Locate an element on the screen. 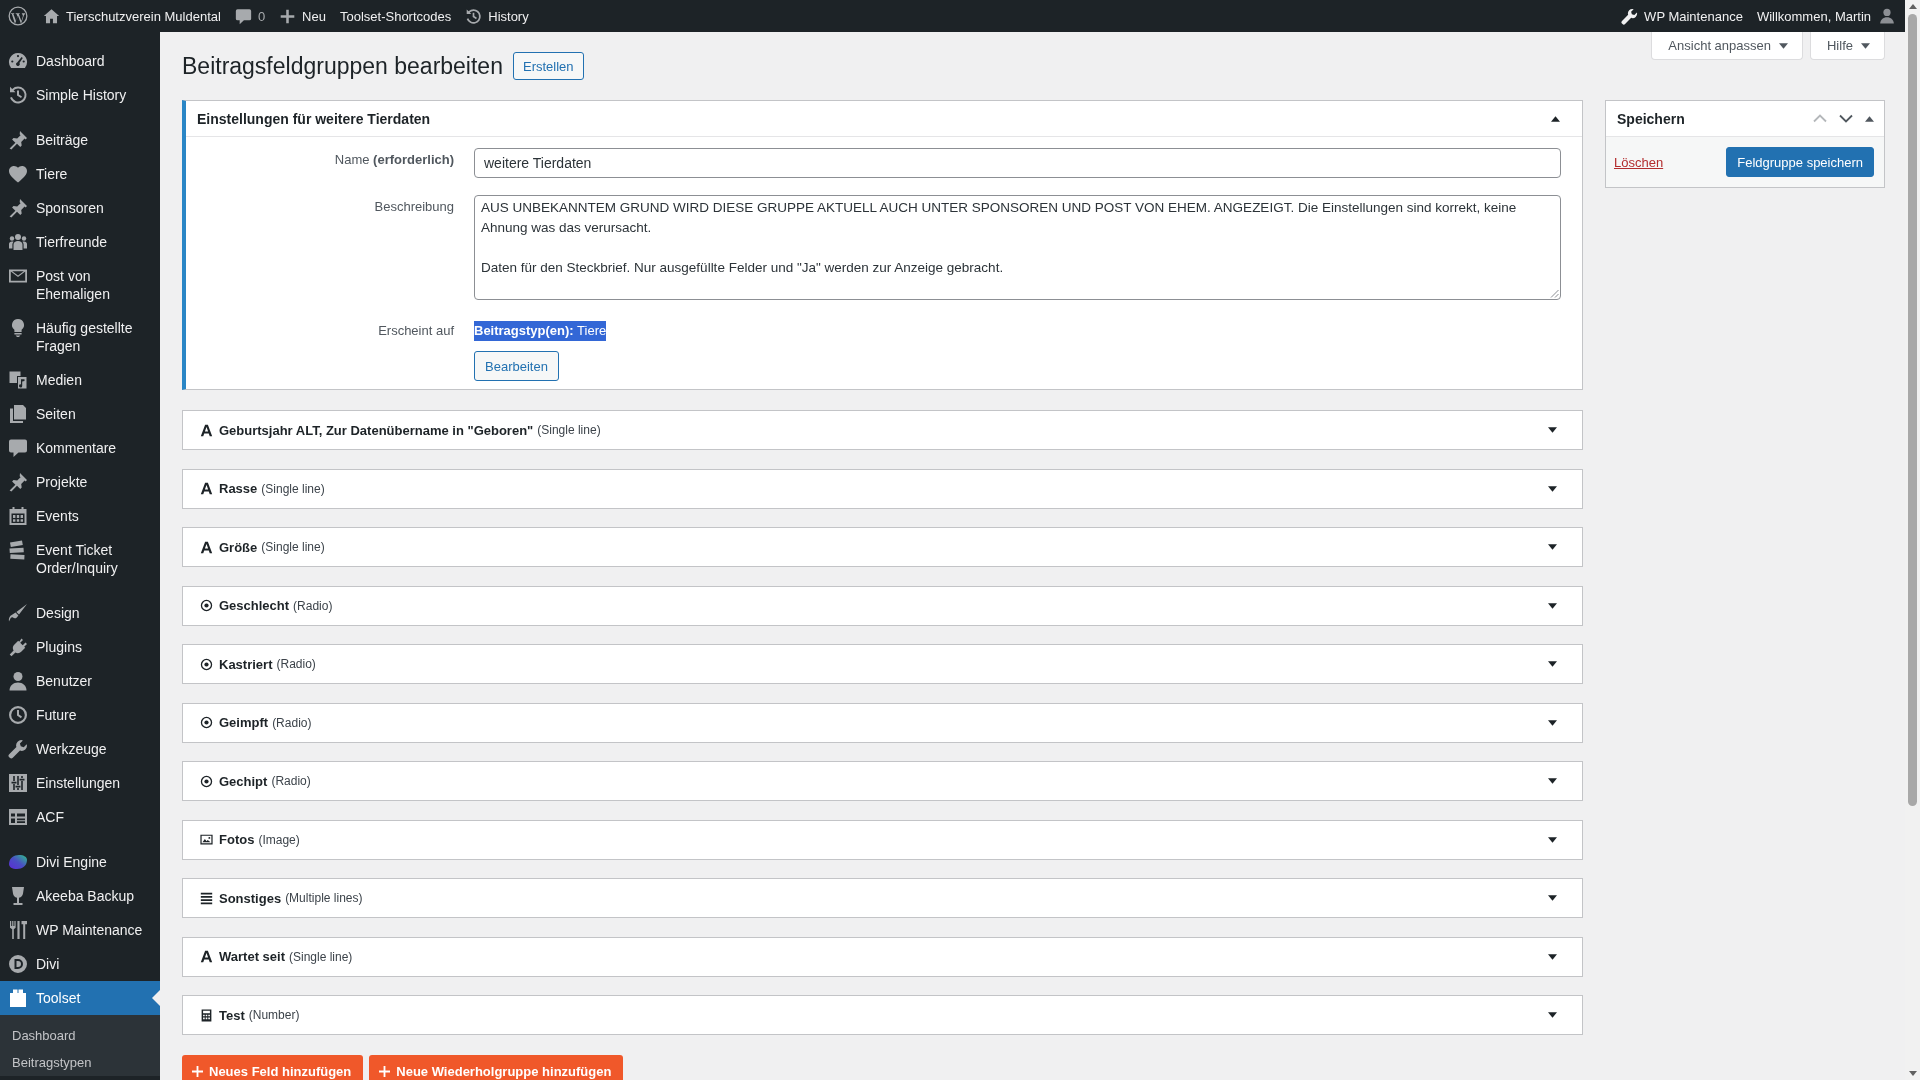 The height and width of the screenshot is (1080, 1920). submenu-item: Beitragstypen is located at coordinates (80, 1062).